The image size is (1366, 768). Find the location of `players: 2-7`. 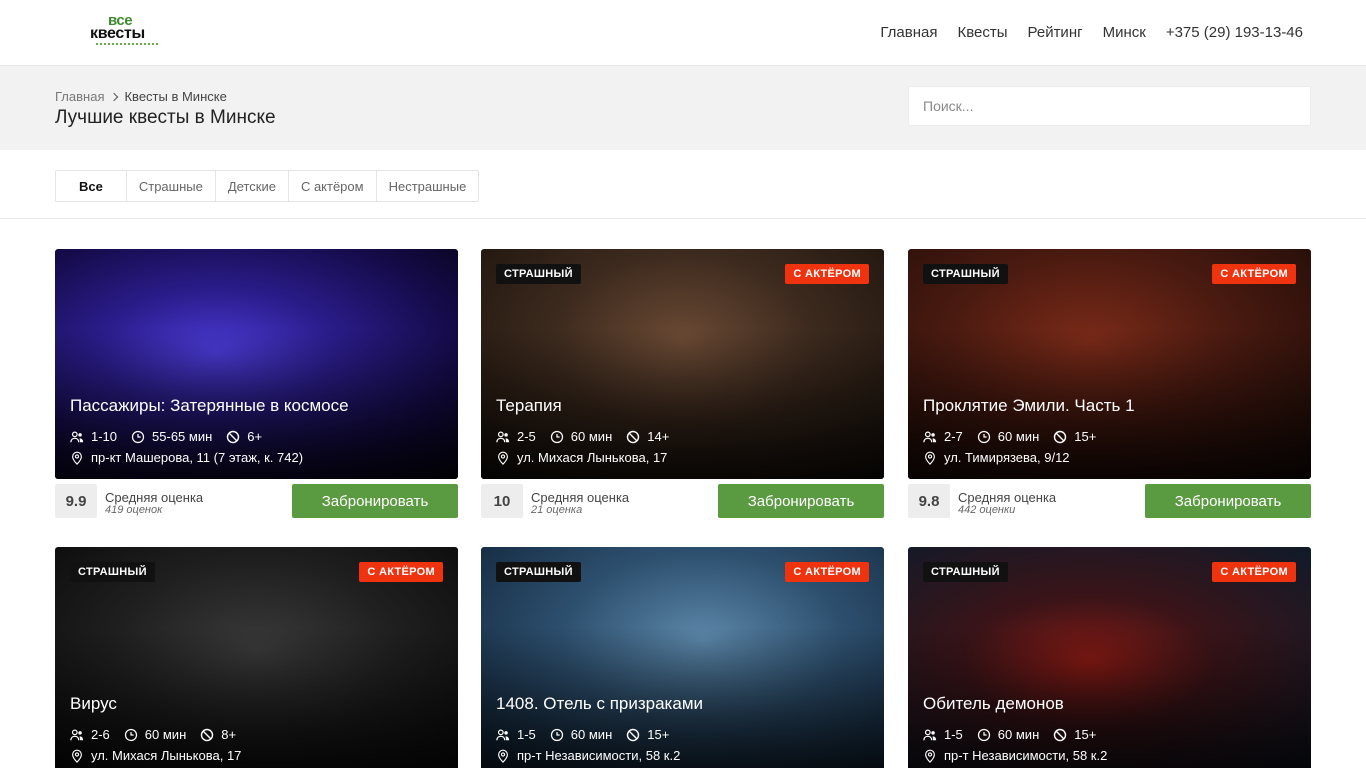

players: 2-7 is located at coordinates (953, 436).